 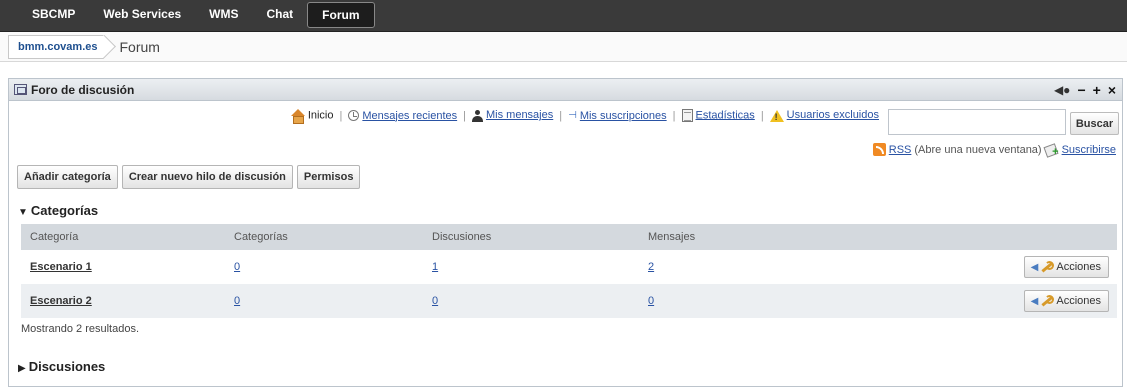 I want to click on expanded-triangle-icon: ▼, so click(x=23, y=212).